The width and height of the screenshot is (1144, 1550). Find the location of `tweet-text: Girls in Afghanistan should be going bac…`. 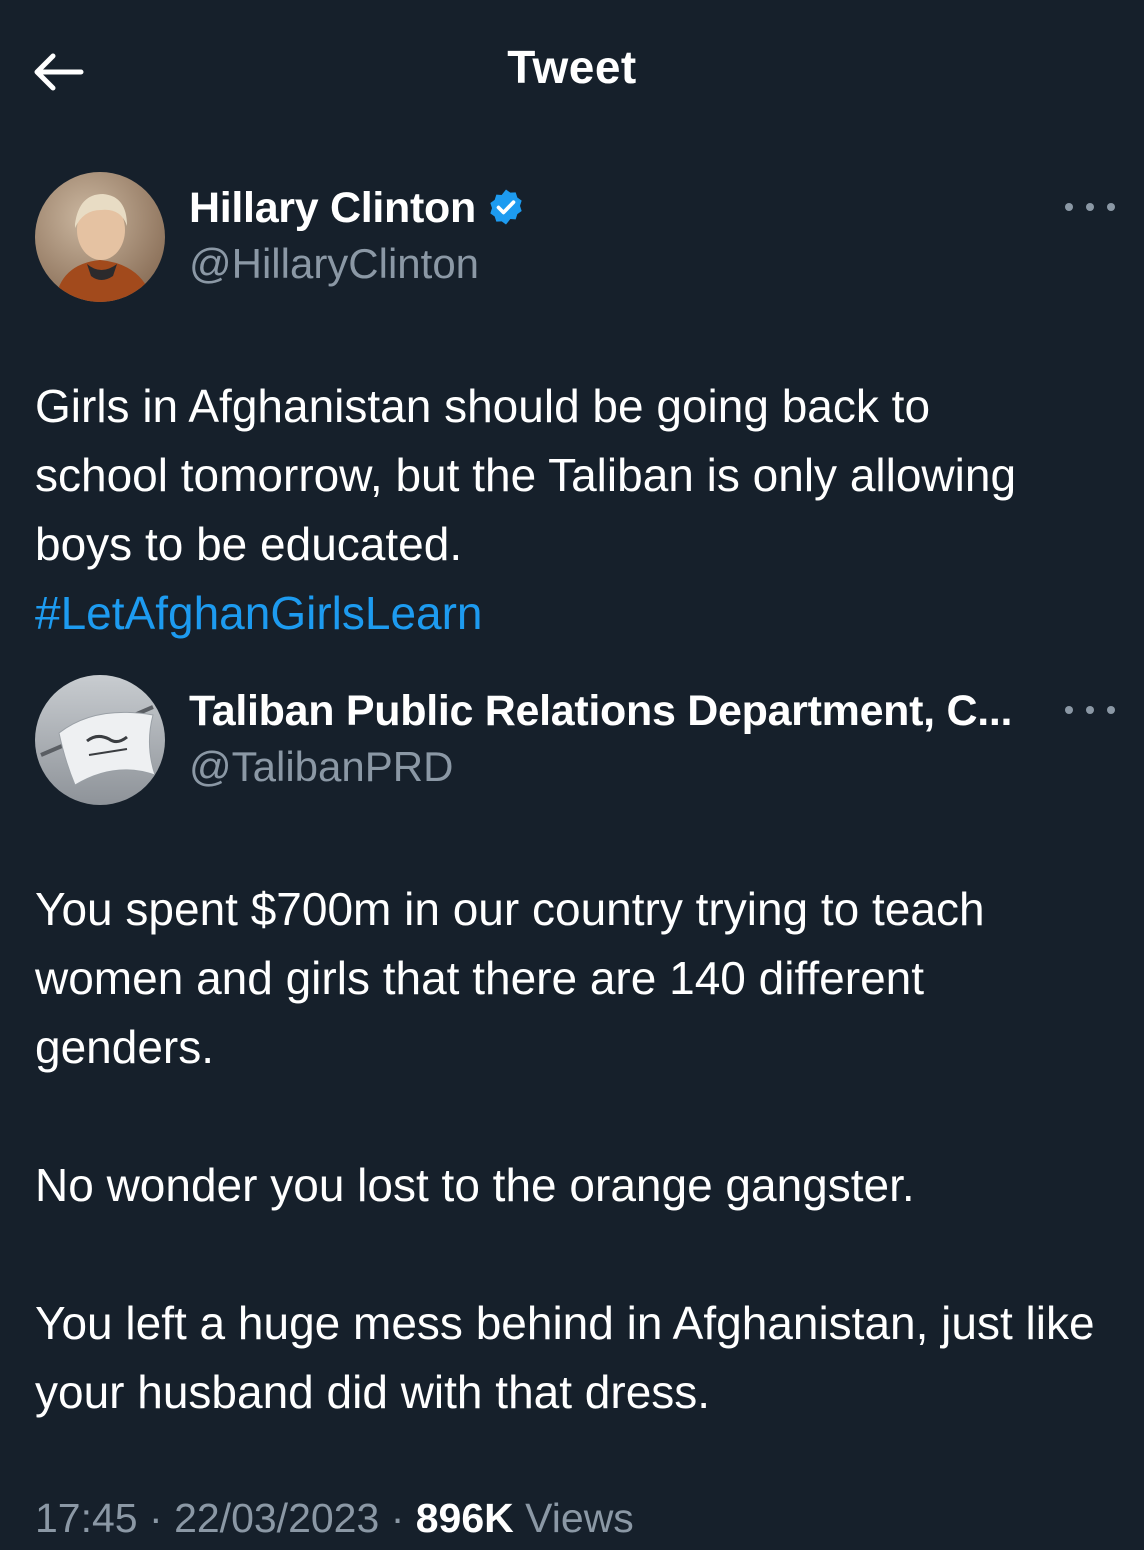

tweet-text: Girls in Afghanistan should be going bac… is located at coordinates (526, 475).